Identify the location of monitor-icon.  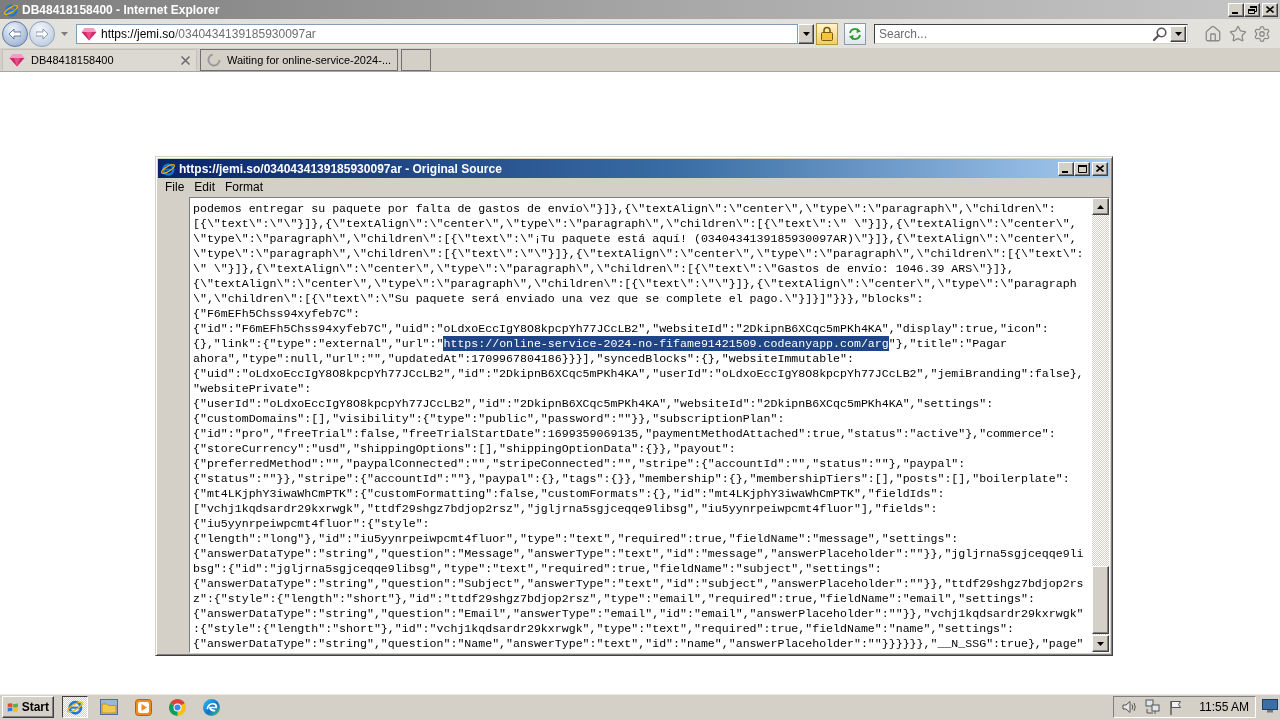
(1270, 706).